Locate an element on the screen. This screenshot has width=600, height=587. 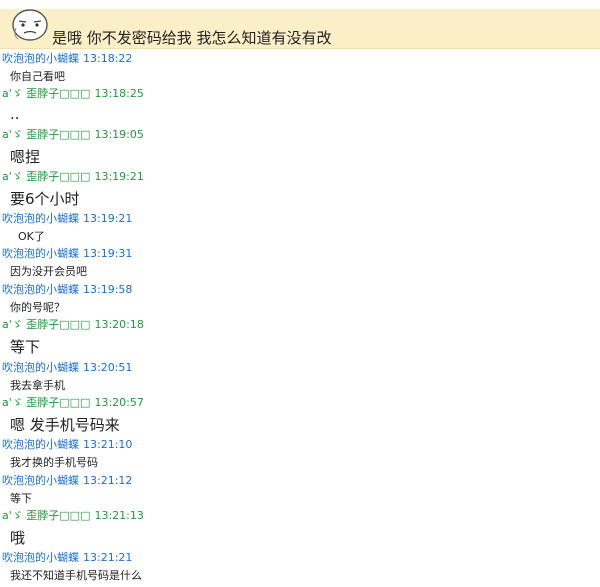
message-text: 我去拿手机 is located at coordinates (37, 385).